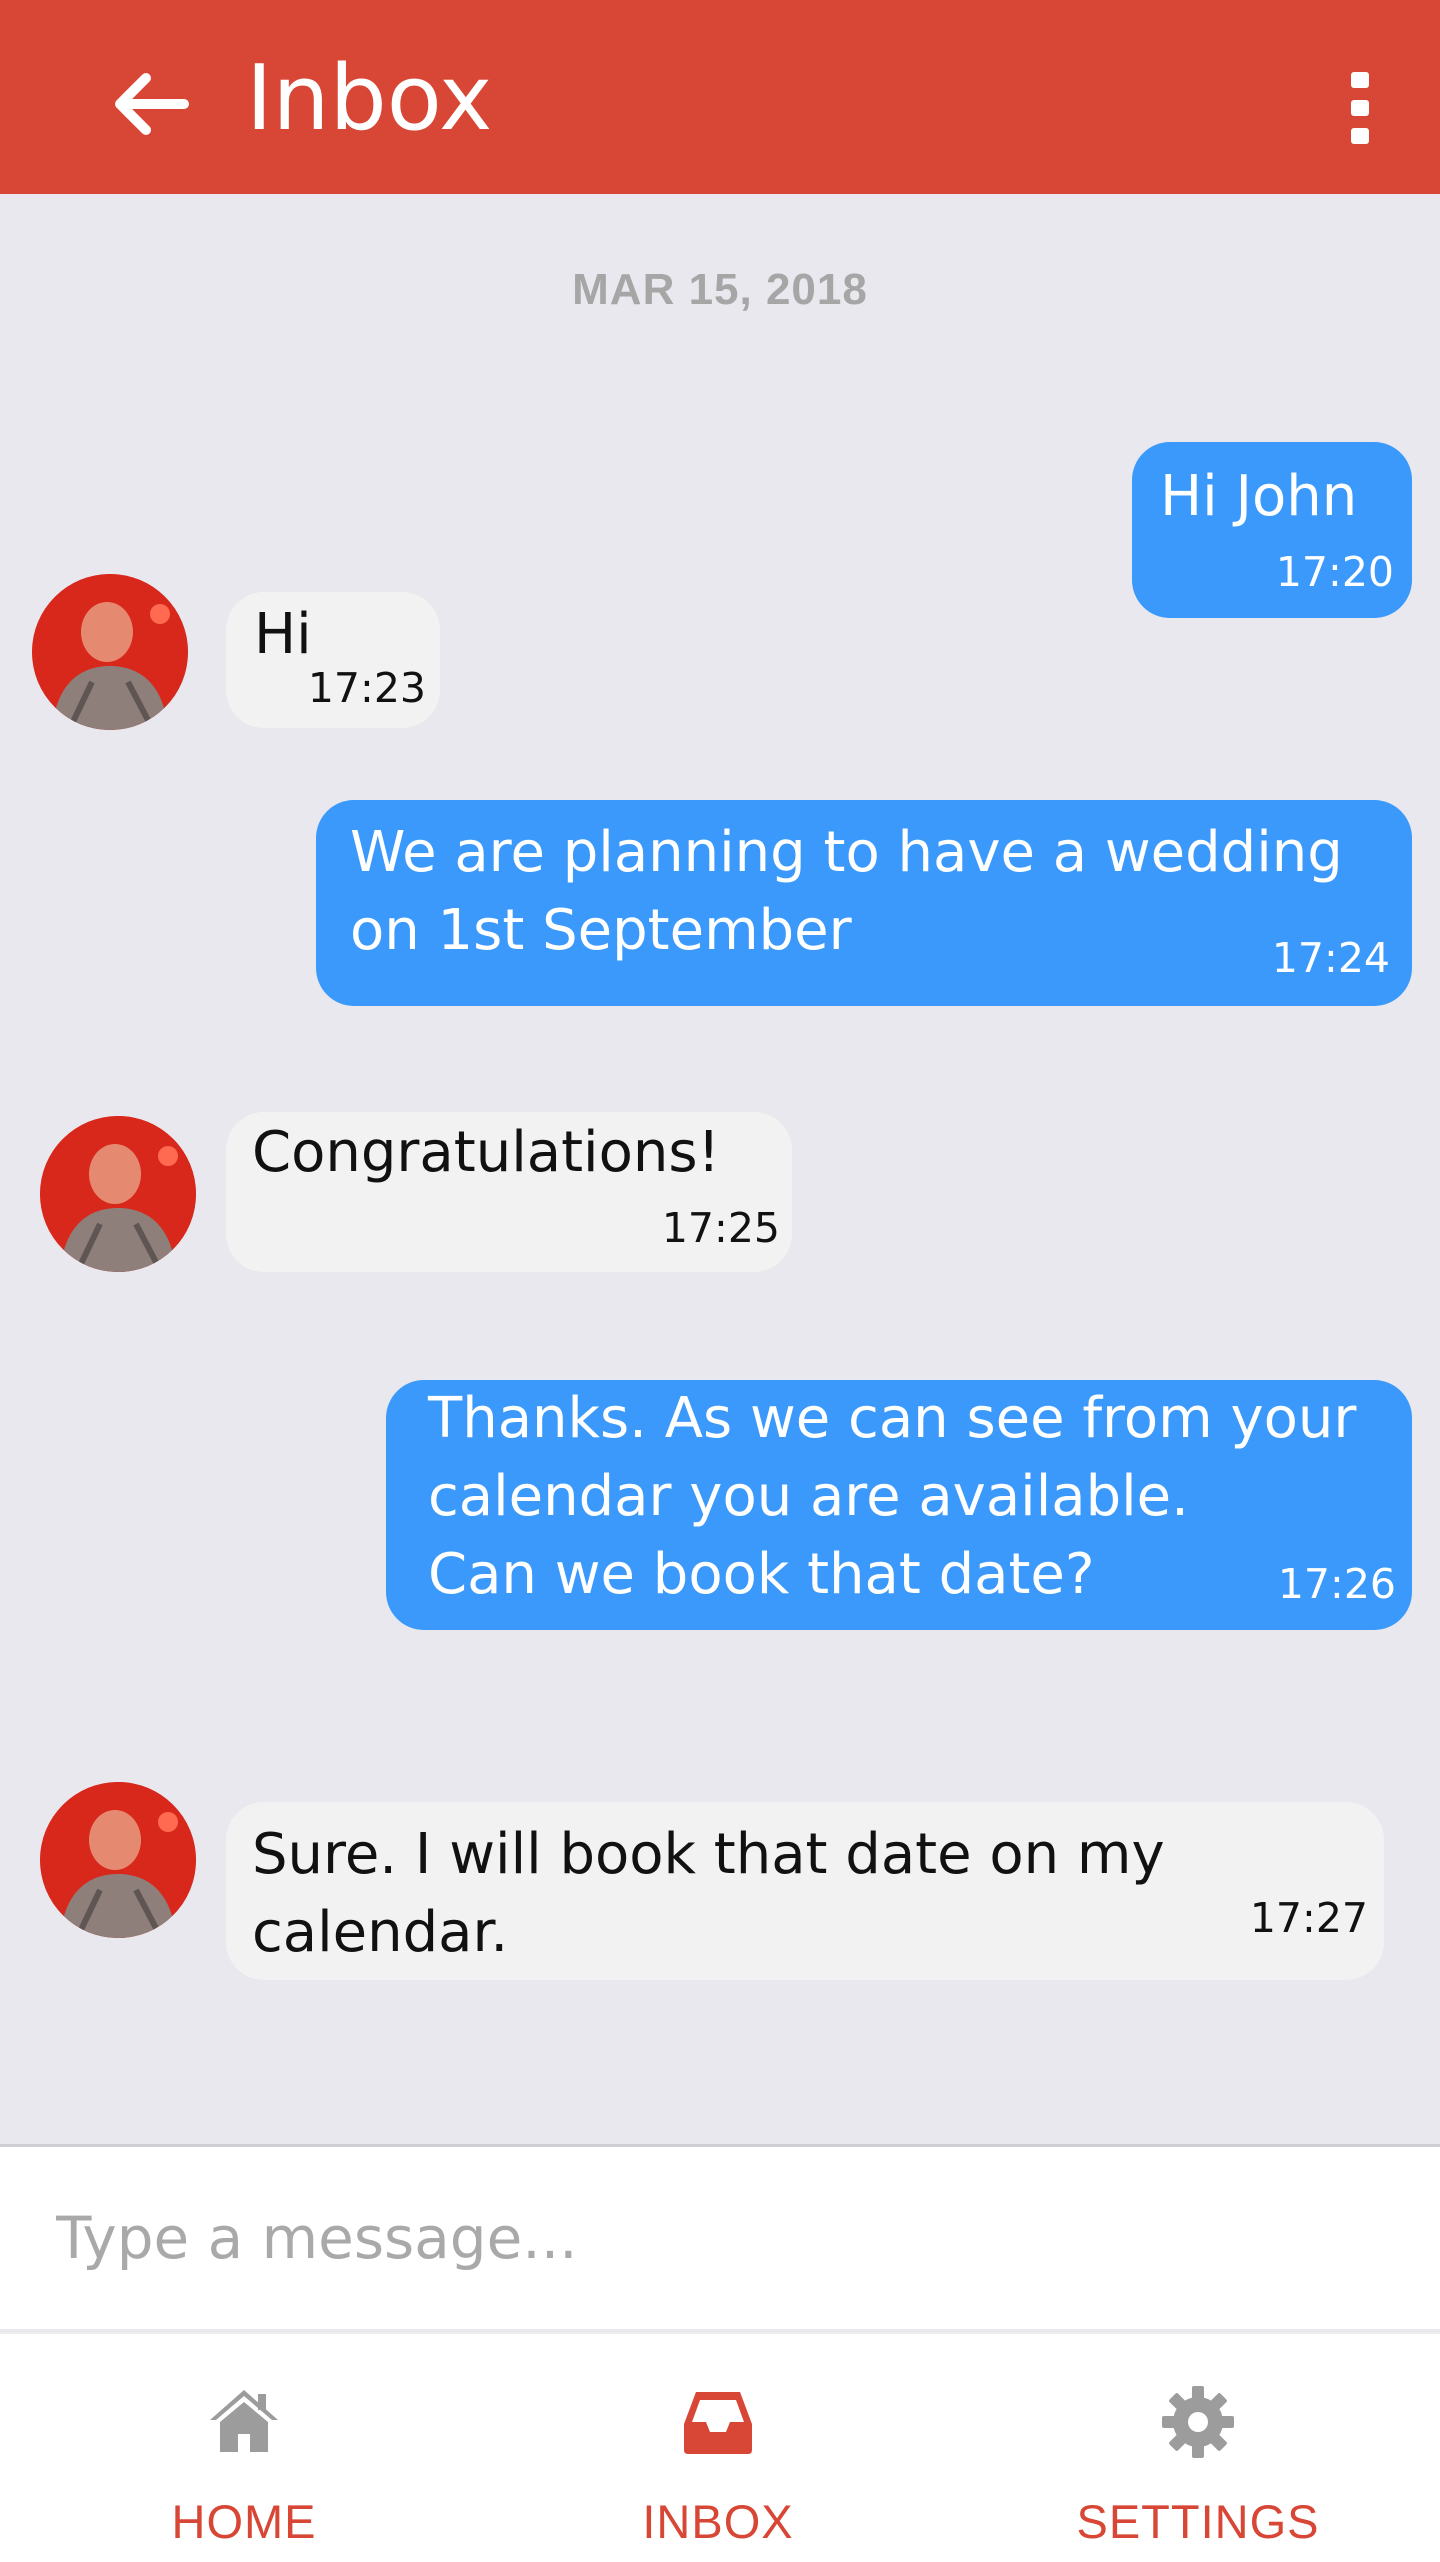 This screenshot has height=2562, width=1440. What do you see at coordinates (720, 1228) in the screenshot?
I see `message-time: 17:25` at bounding box center [720, 1228].